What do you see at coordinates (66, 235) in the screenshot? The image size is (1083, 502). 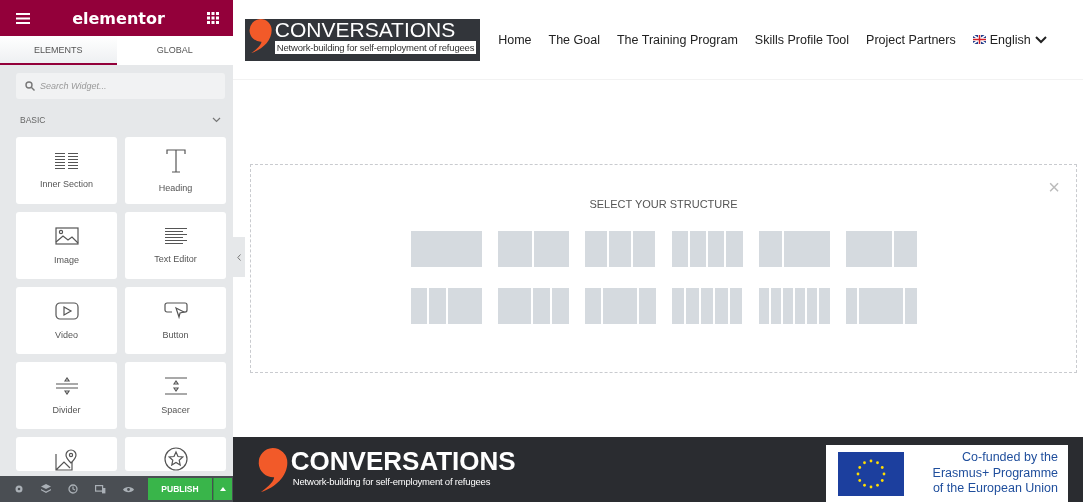 I see `image-icon` at bounding box center [66, 235].